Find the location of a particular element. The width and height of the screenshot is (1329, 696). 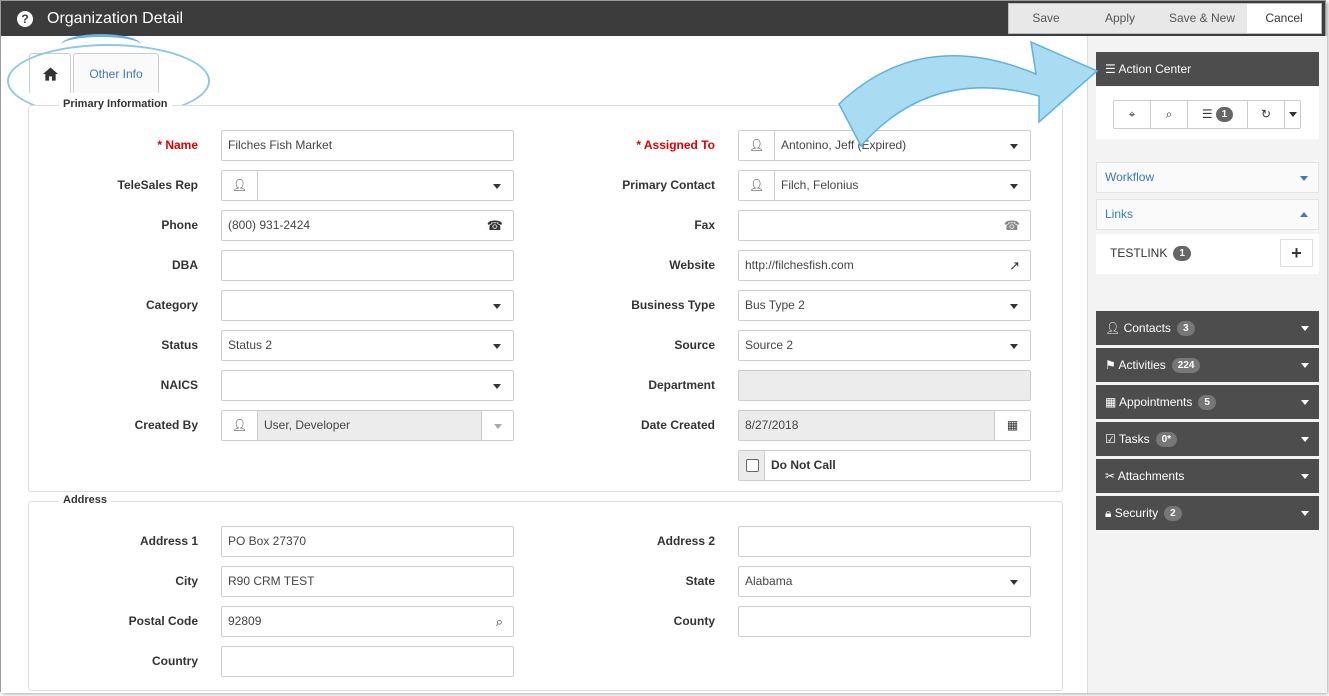

name-input: Filches Fish Market is located at coordinates (367, 145).